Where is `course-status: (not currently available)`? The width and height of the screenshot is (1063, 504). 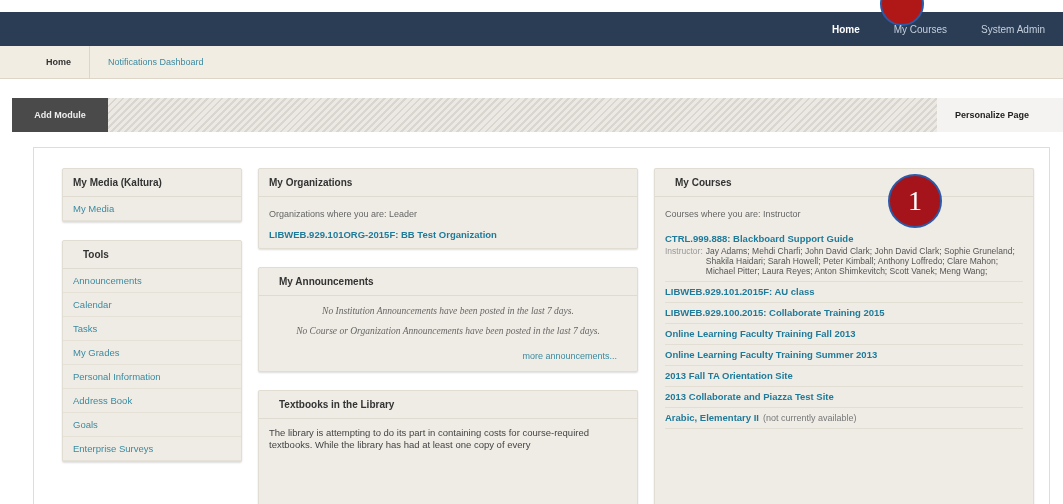
course-status: (not currently available) is located at coordinates (810, 418).